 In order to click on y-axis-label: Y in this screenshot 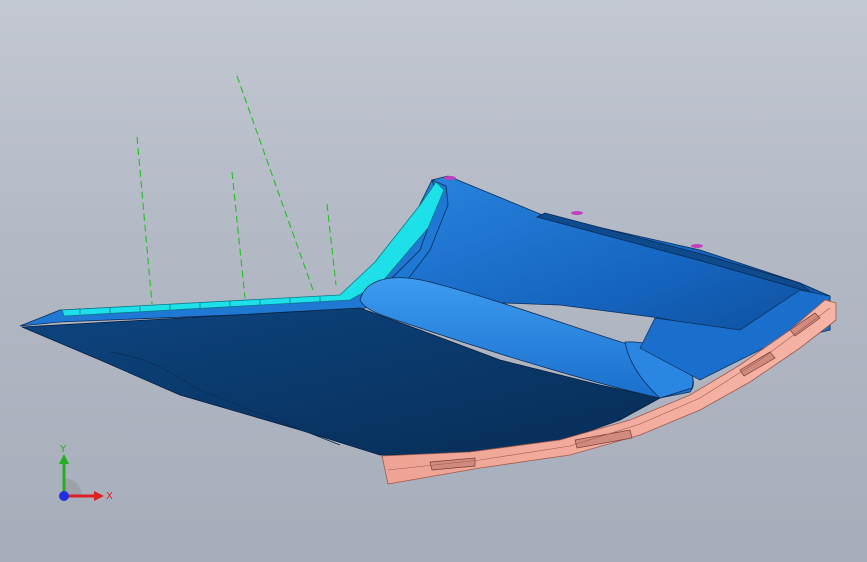, I will do `click(63, 449)`.